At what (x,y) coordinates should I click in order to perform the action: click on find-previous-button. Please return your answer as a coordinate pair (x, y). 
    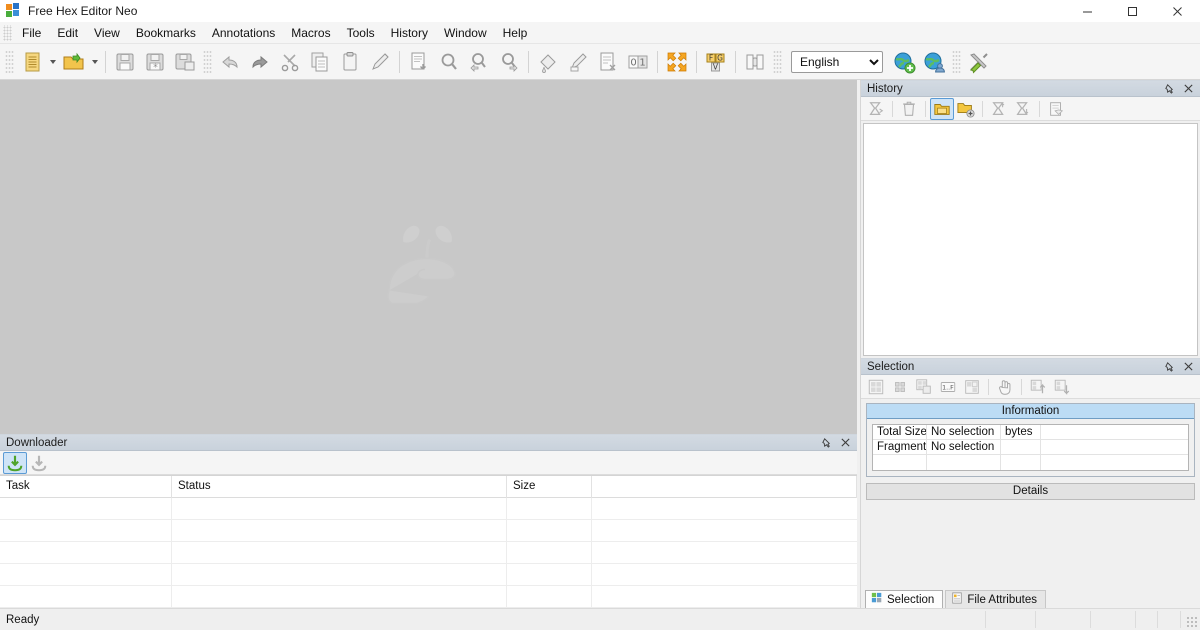
    Looking at the image, I should click on (479, 62).